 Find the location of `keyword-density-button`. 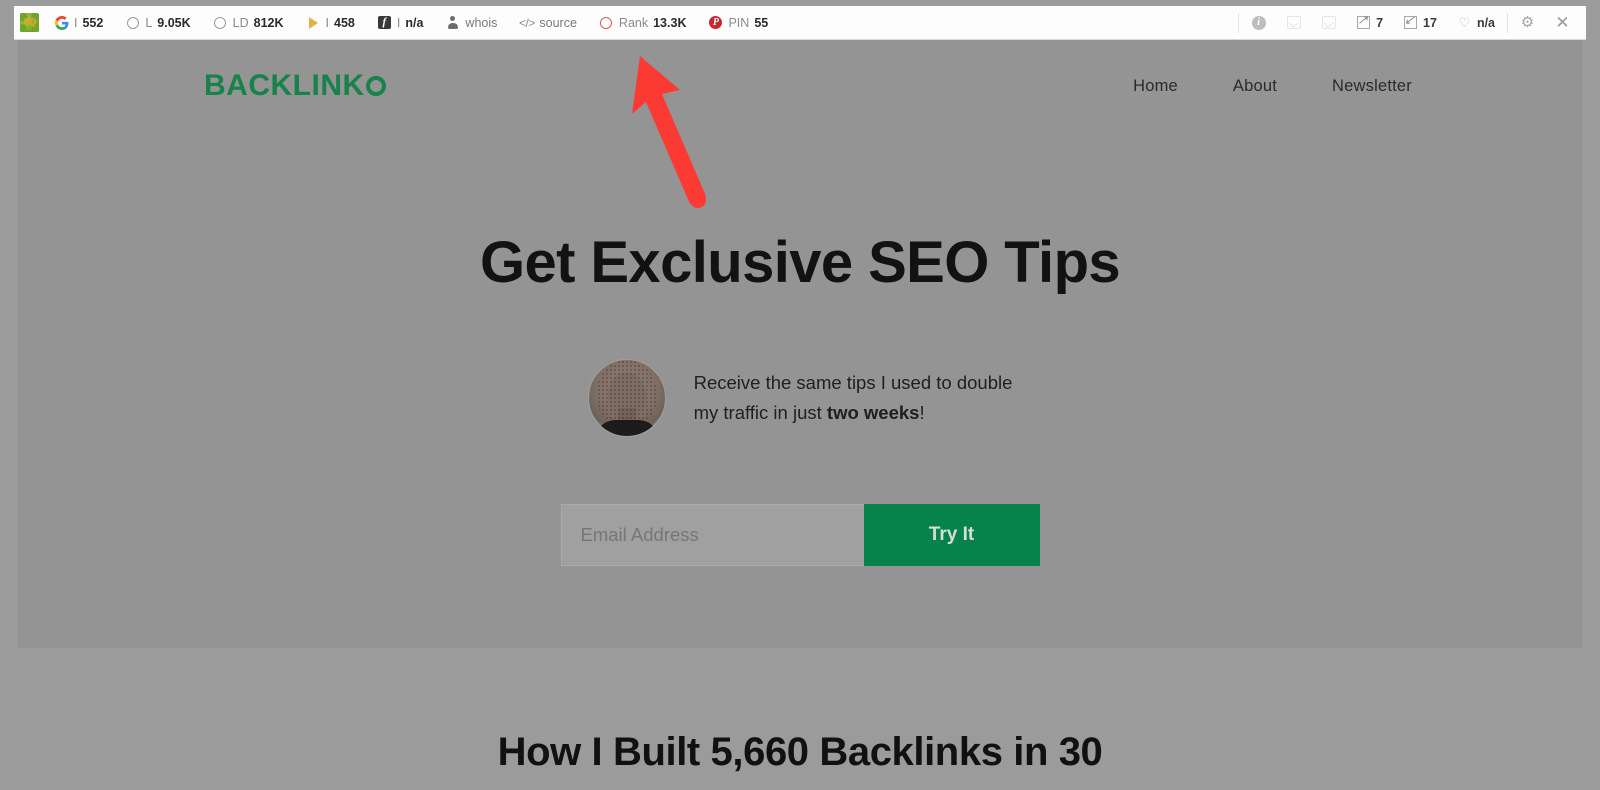

keyword-density-button is located at coordinates (1328, 22).